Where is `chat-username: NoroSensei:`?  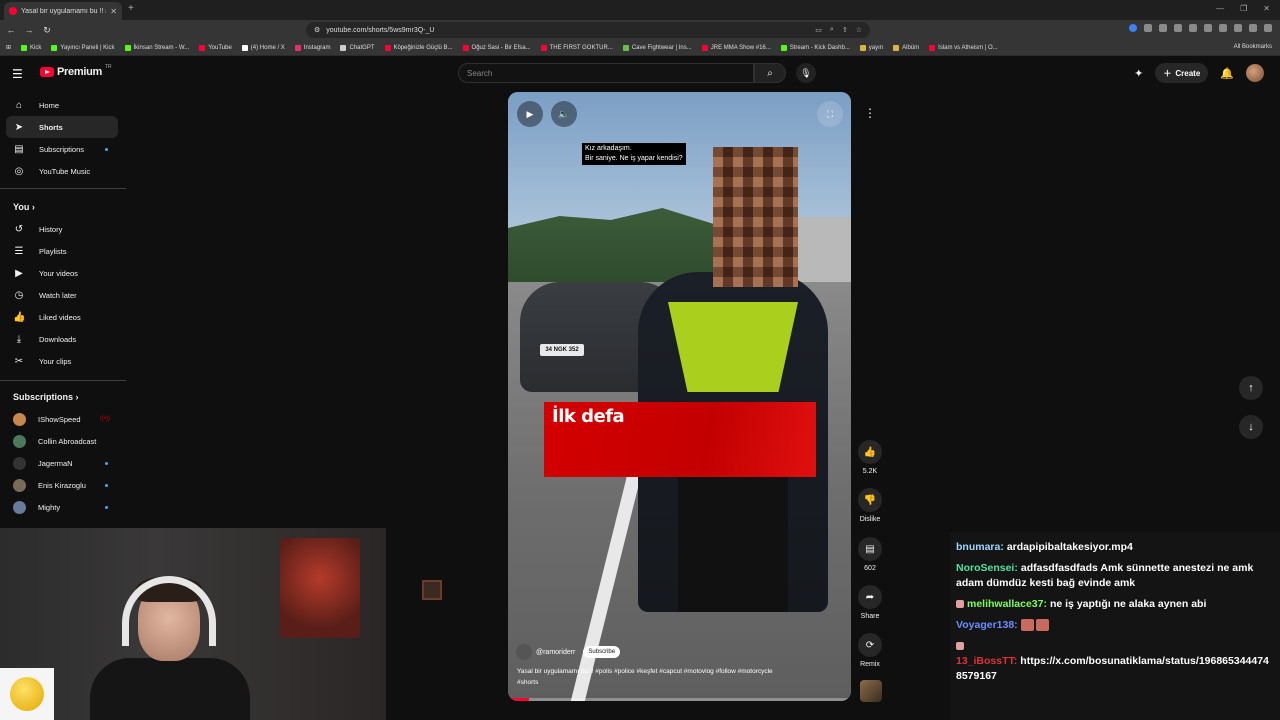 chat-username: NoroSensei: is located at coordinates (987, 568).